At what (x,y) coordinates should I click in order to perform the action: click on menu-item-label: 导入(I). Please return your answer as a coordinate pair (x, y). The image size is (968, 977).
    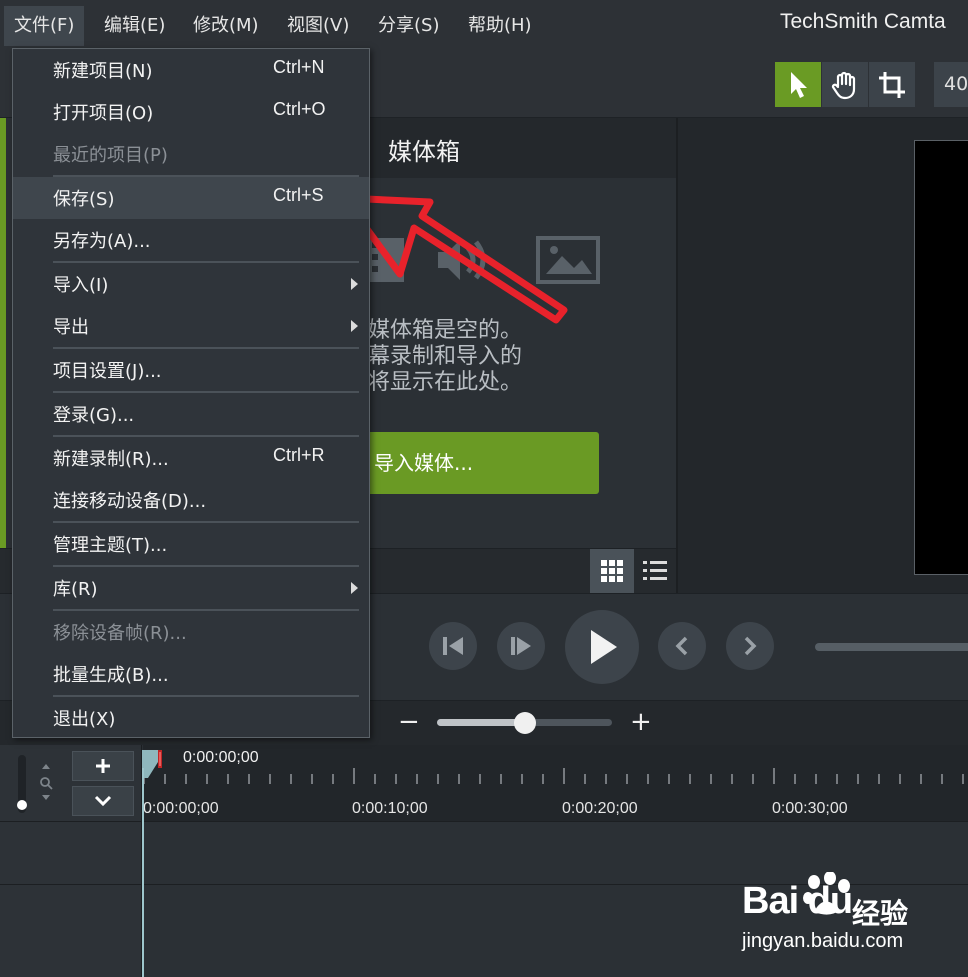
    Looking at the image, I should click on (81, 285).